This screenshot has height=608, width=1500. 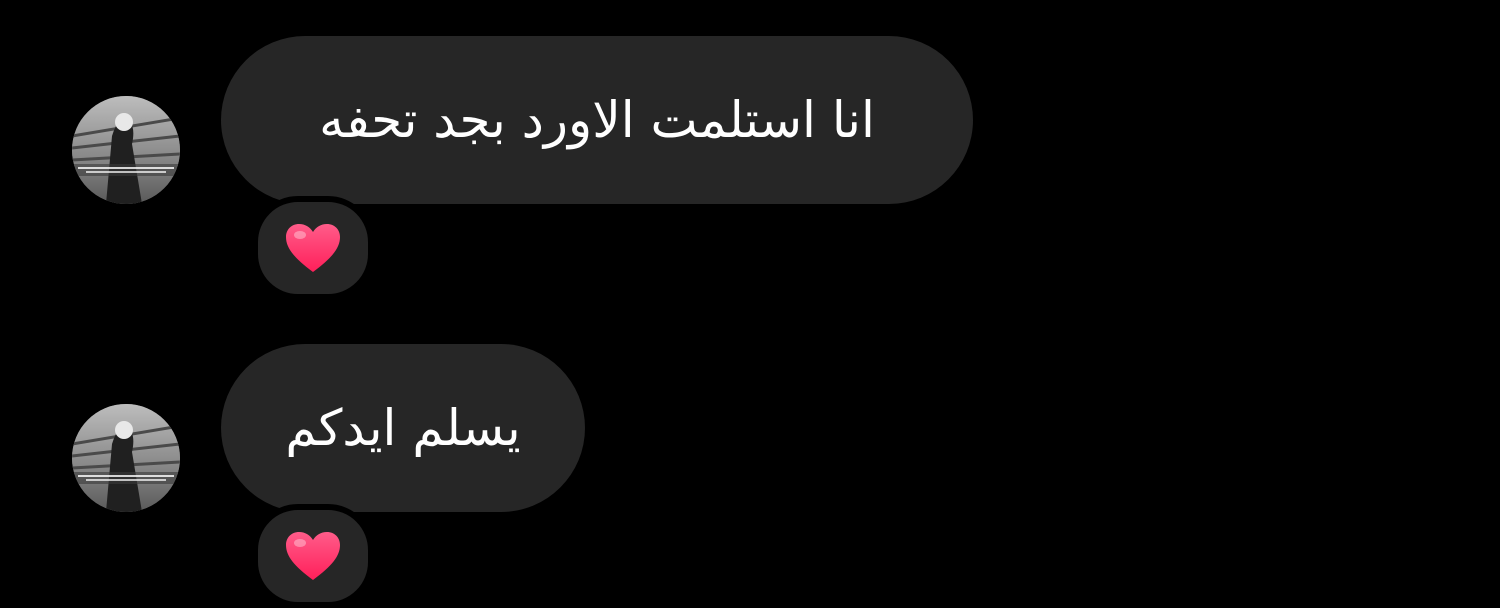 I want to click on message-text: انا استلمت الاورد بجد تحفه, so click(x=597, y=120).